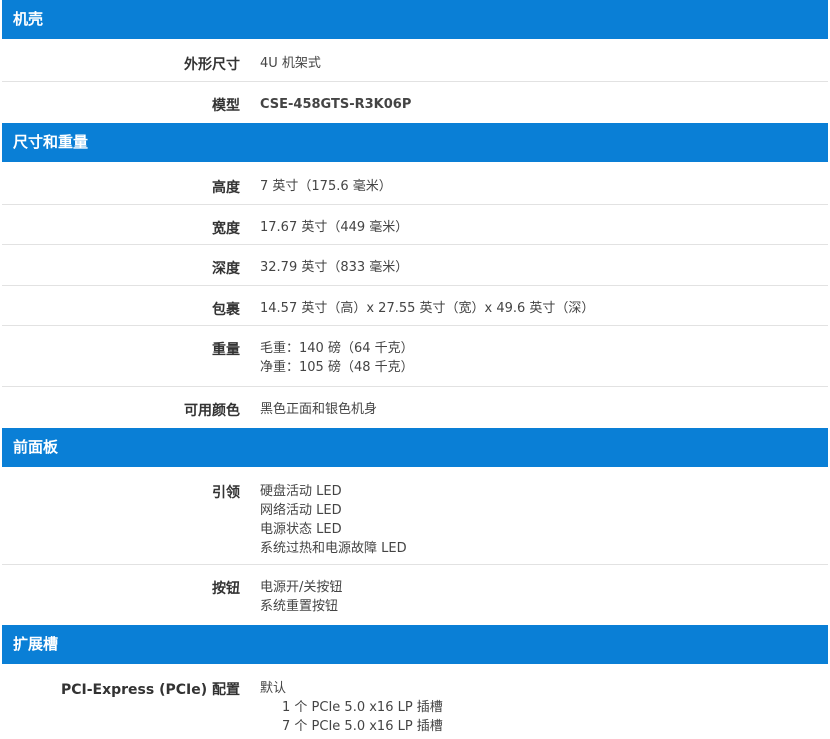 The width and height of the screenshot is (830, 739). I want to click on spec-row-width: 宽度 17.67 英寸（449 毫米）, so click(415, 225).